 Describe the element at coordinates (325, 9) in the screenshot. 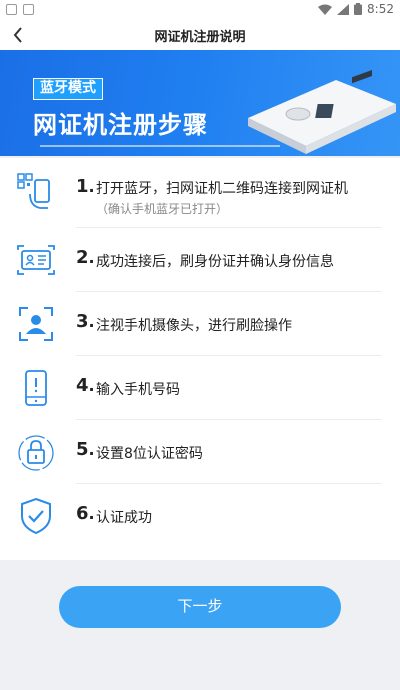

I see `wifi-icon` at that location.